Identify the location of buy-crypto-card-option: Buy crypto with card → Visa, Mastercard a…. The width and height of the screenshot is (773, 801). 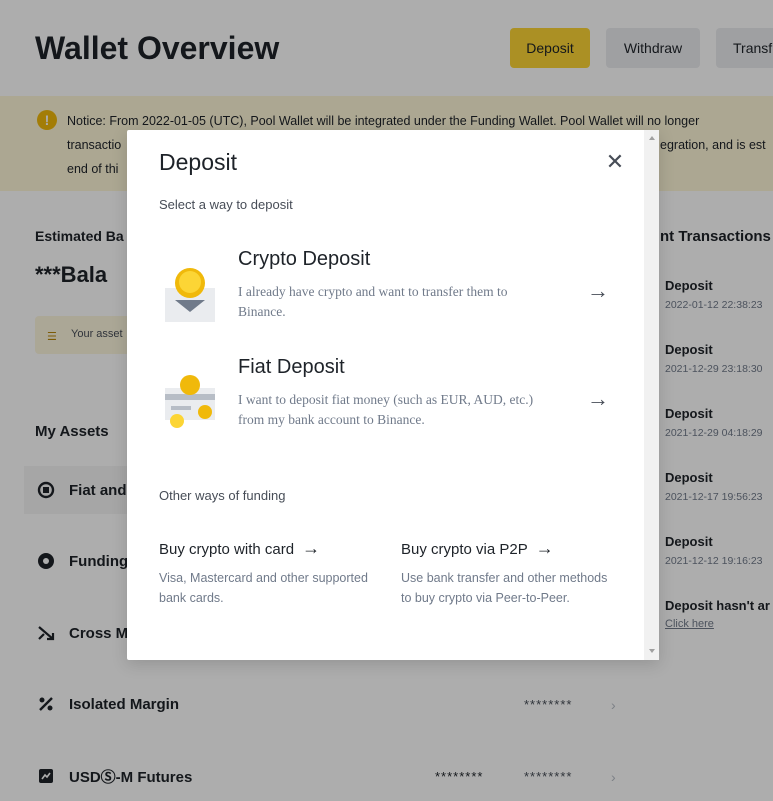
(264, 573).